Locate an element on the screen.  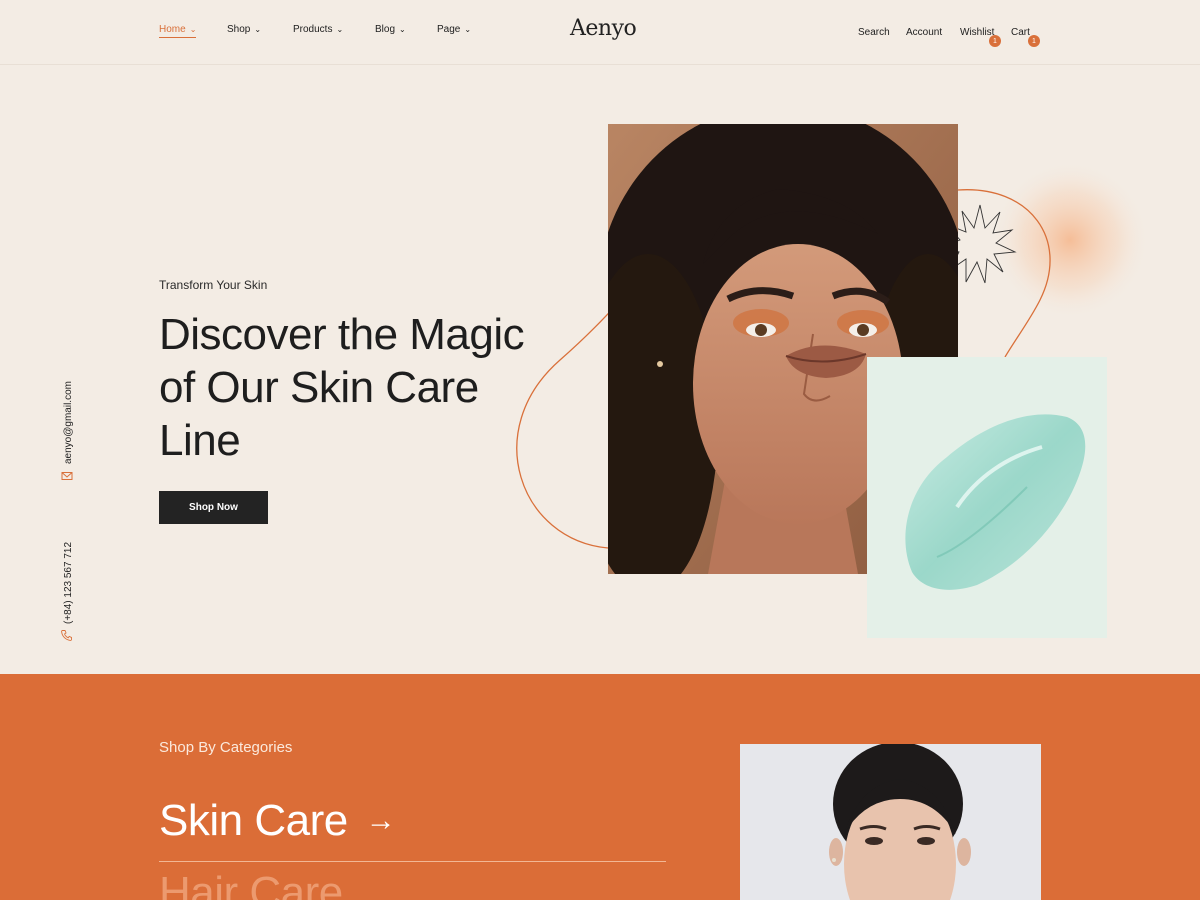
nav-item-products: Products ⌄ is located at coordinates (318, 29).